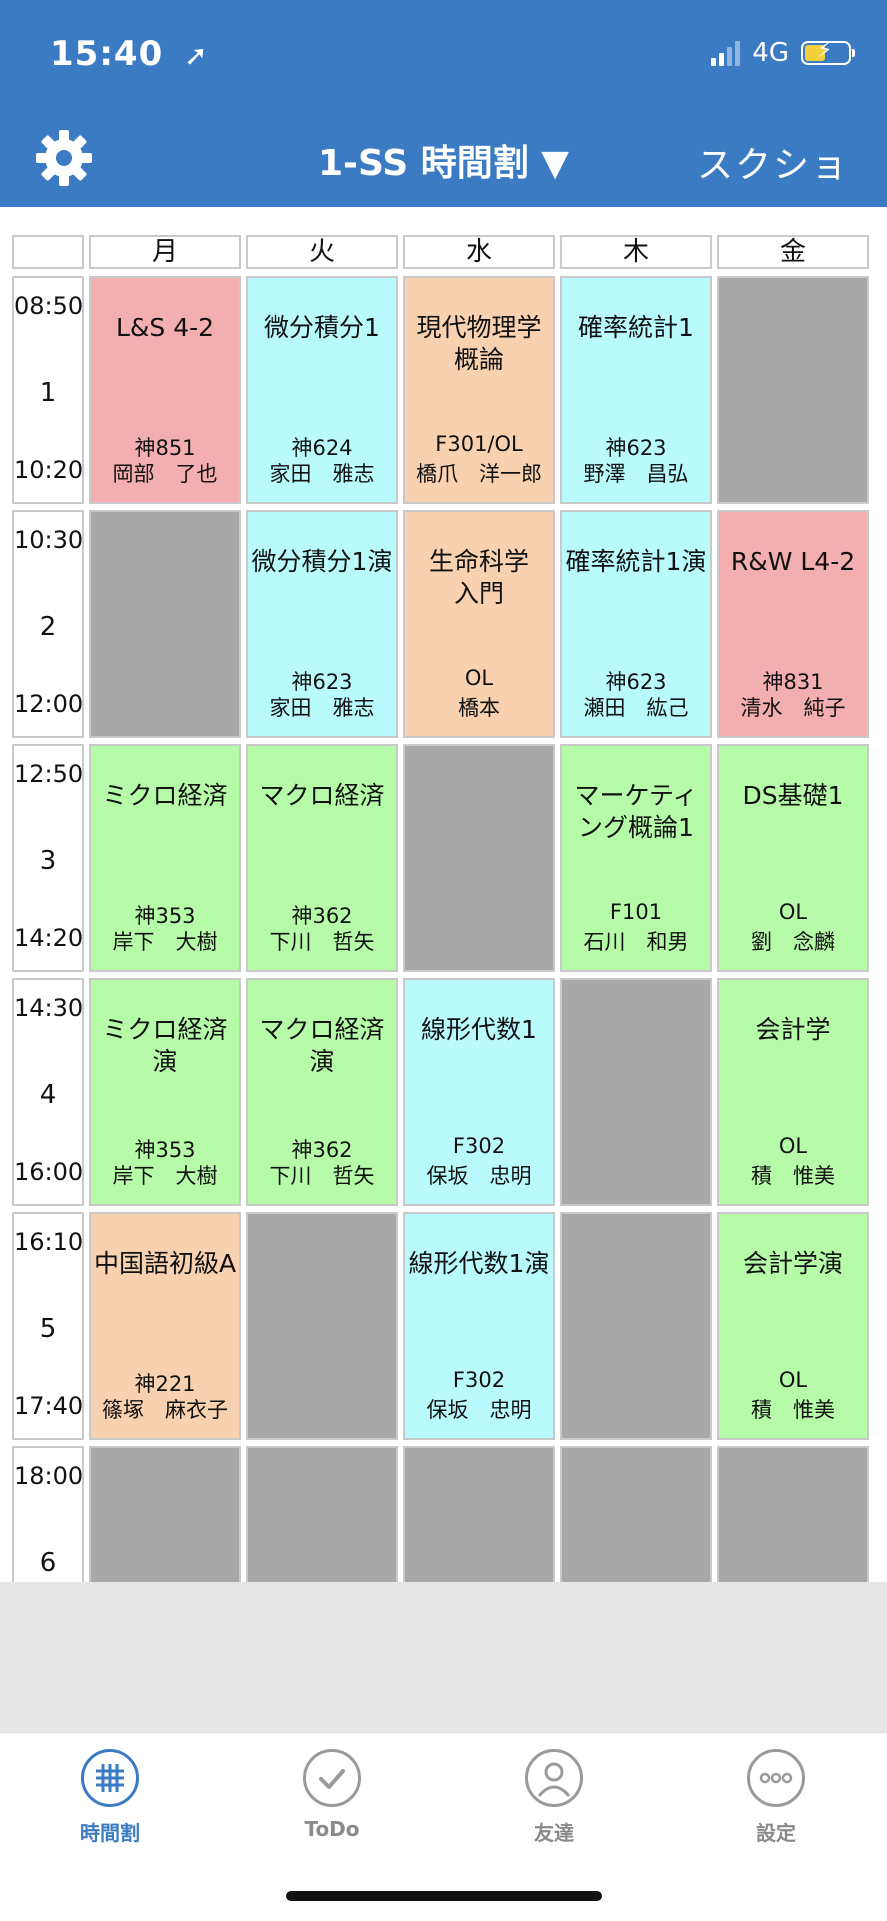  What do you see at coordinates (443, 103) in the screenshot?
I see `app-header: 15:40 ➚ 4G ⚡ 1-SS 時間割 ▼ スクショ` at bounding box center [443, 103].